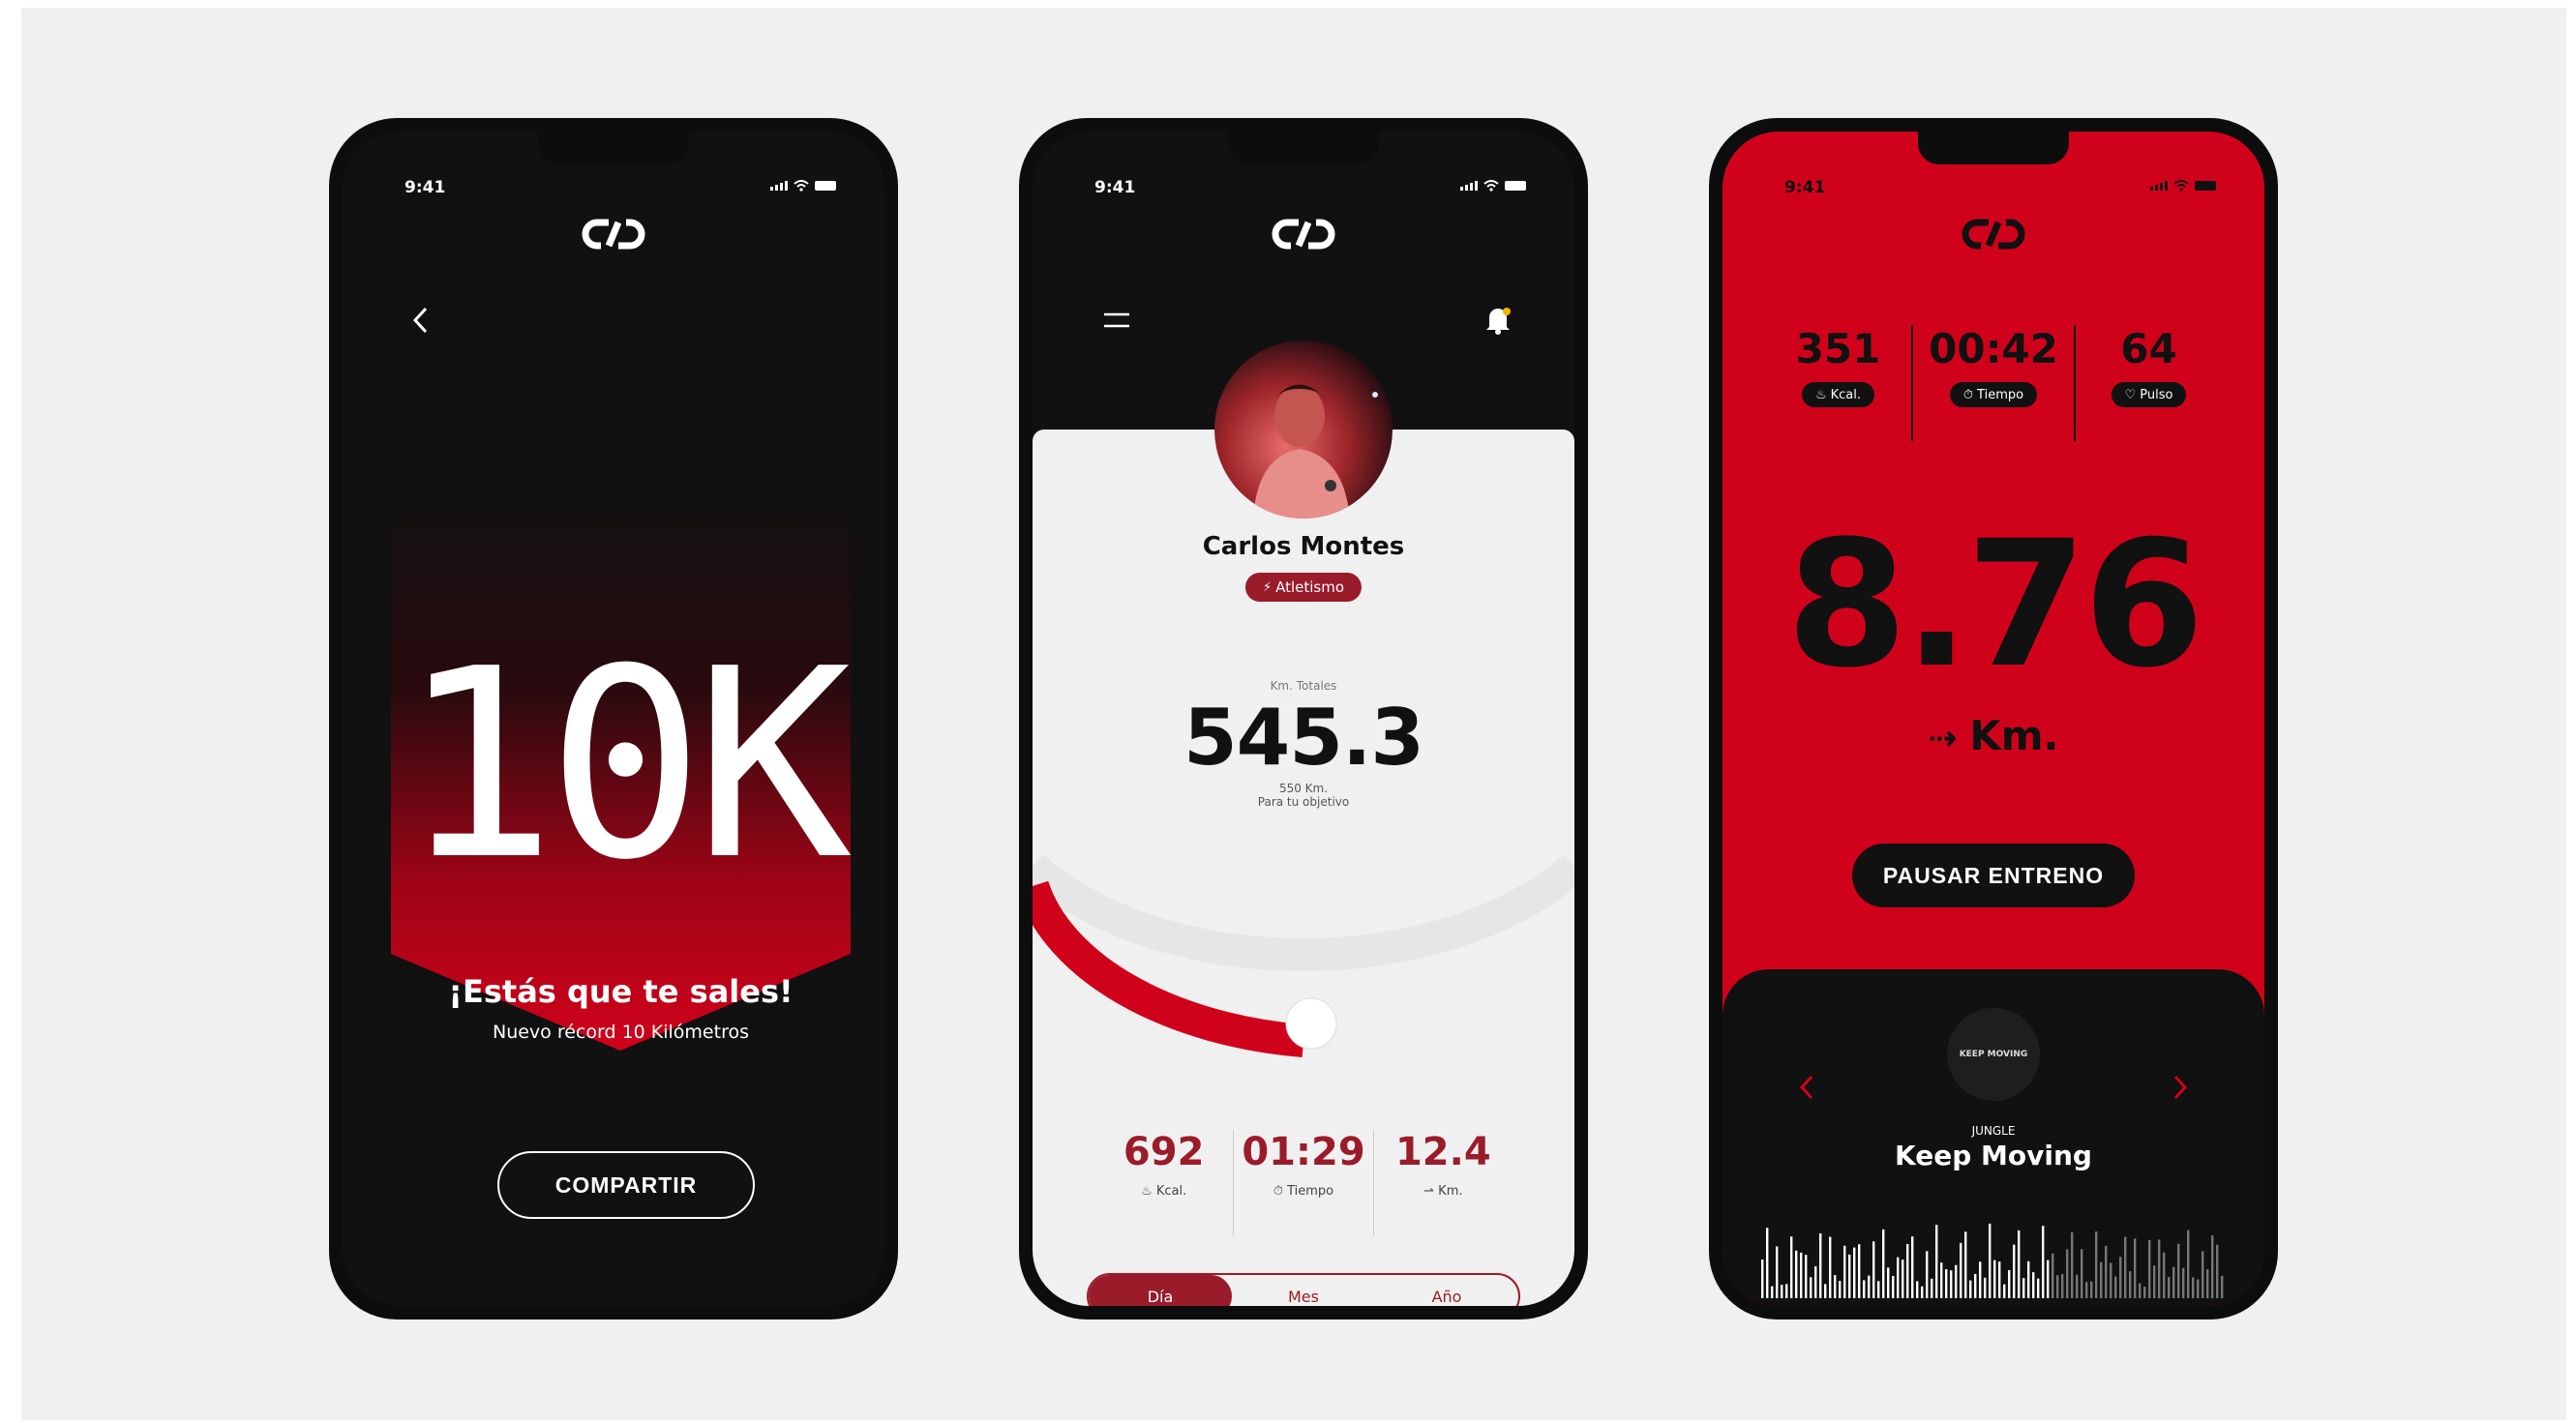 Image resolution: width=2576 pixels, height=1423 pixels. What do you see at coordinates (1160, 1290) in the screenshot?
I see `tab-day: Día` at bounding box center [1160, 1290].